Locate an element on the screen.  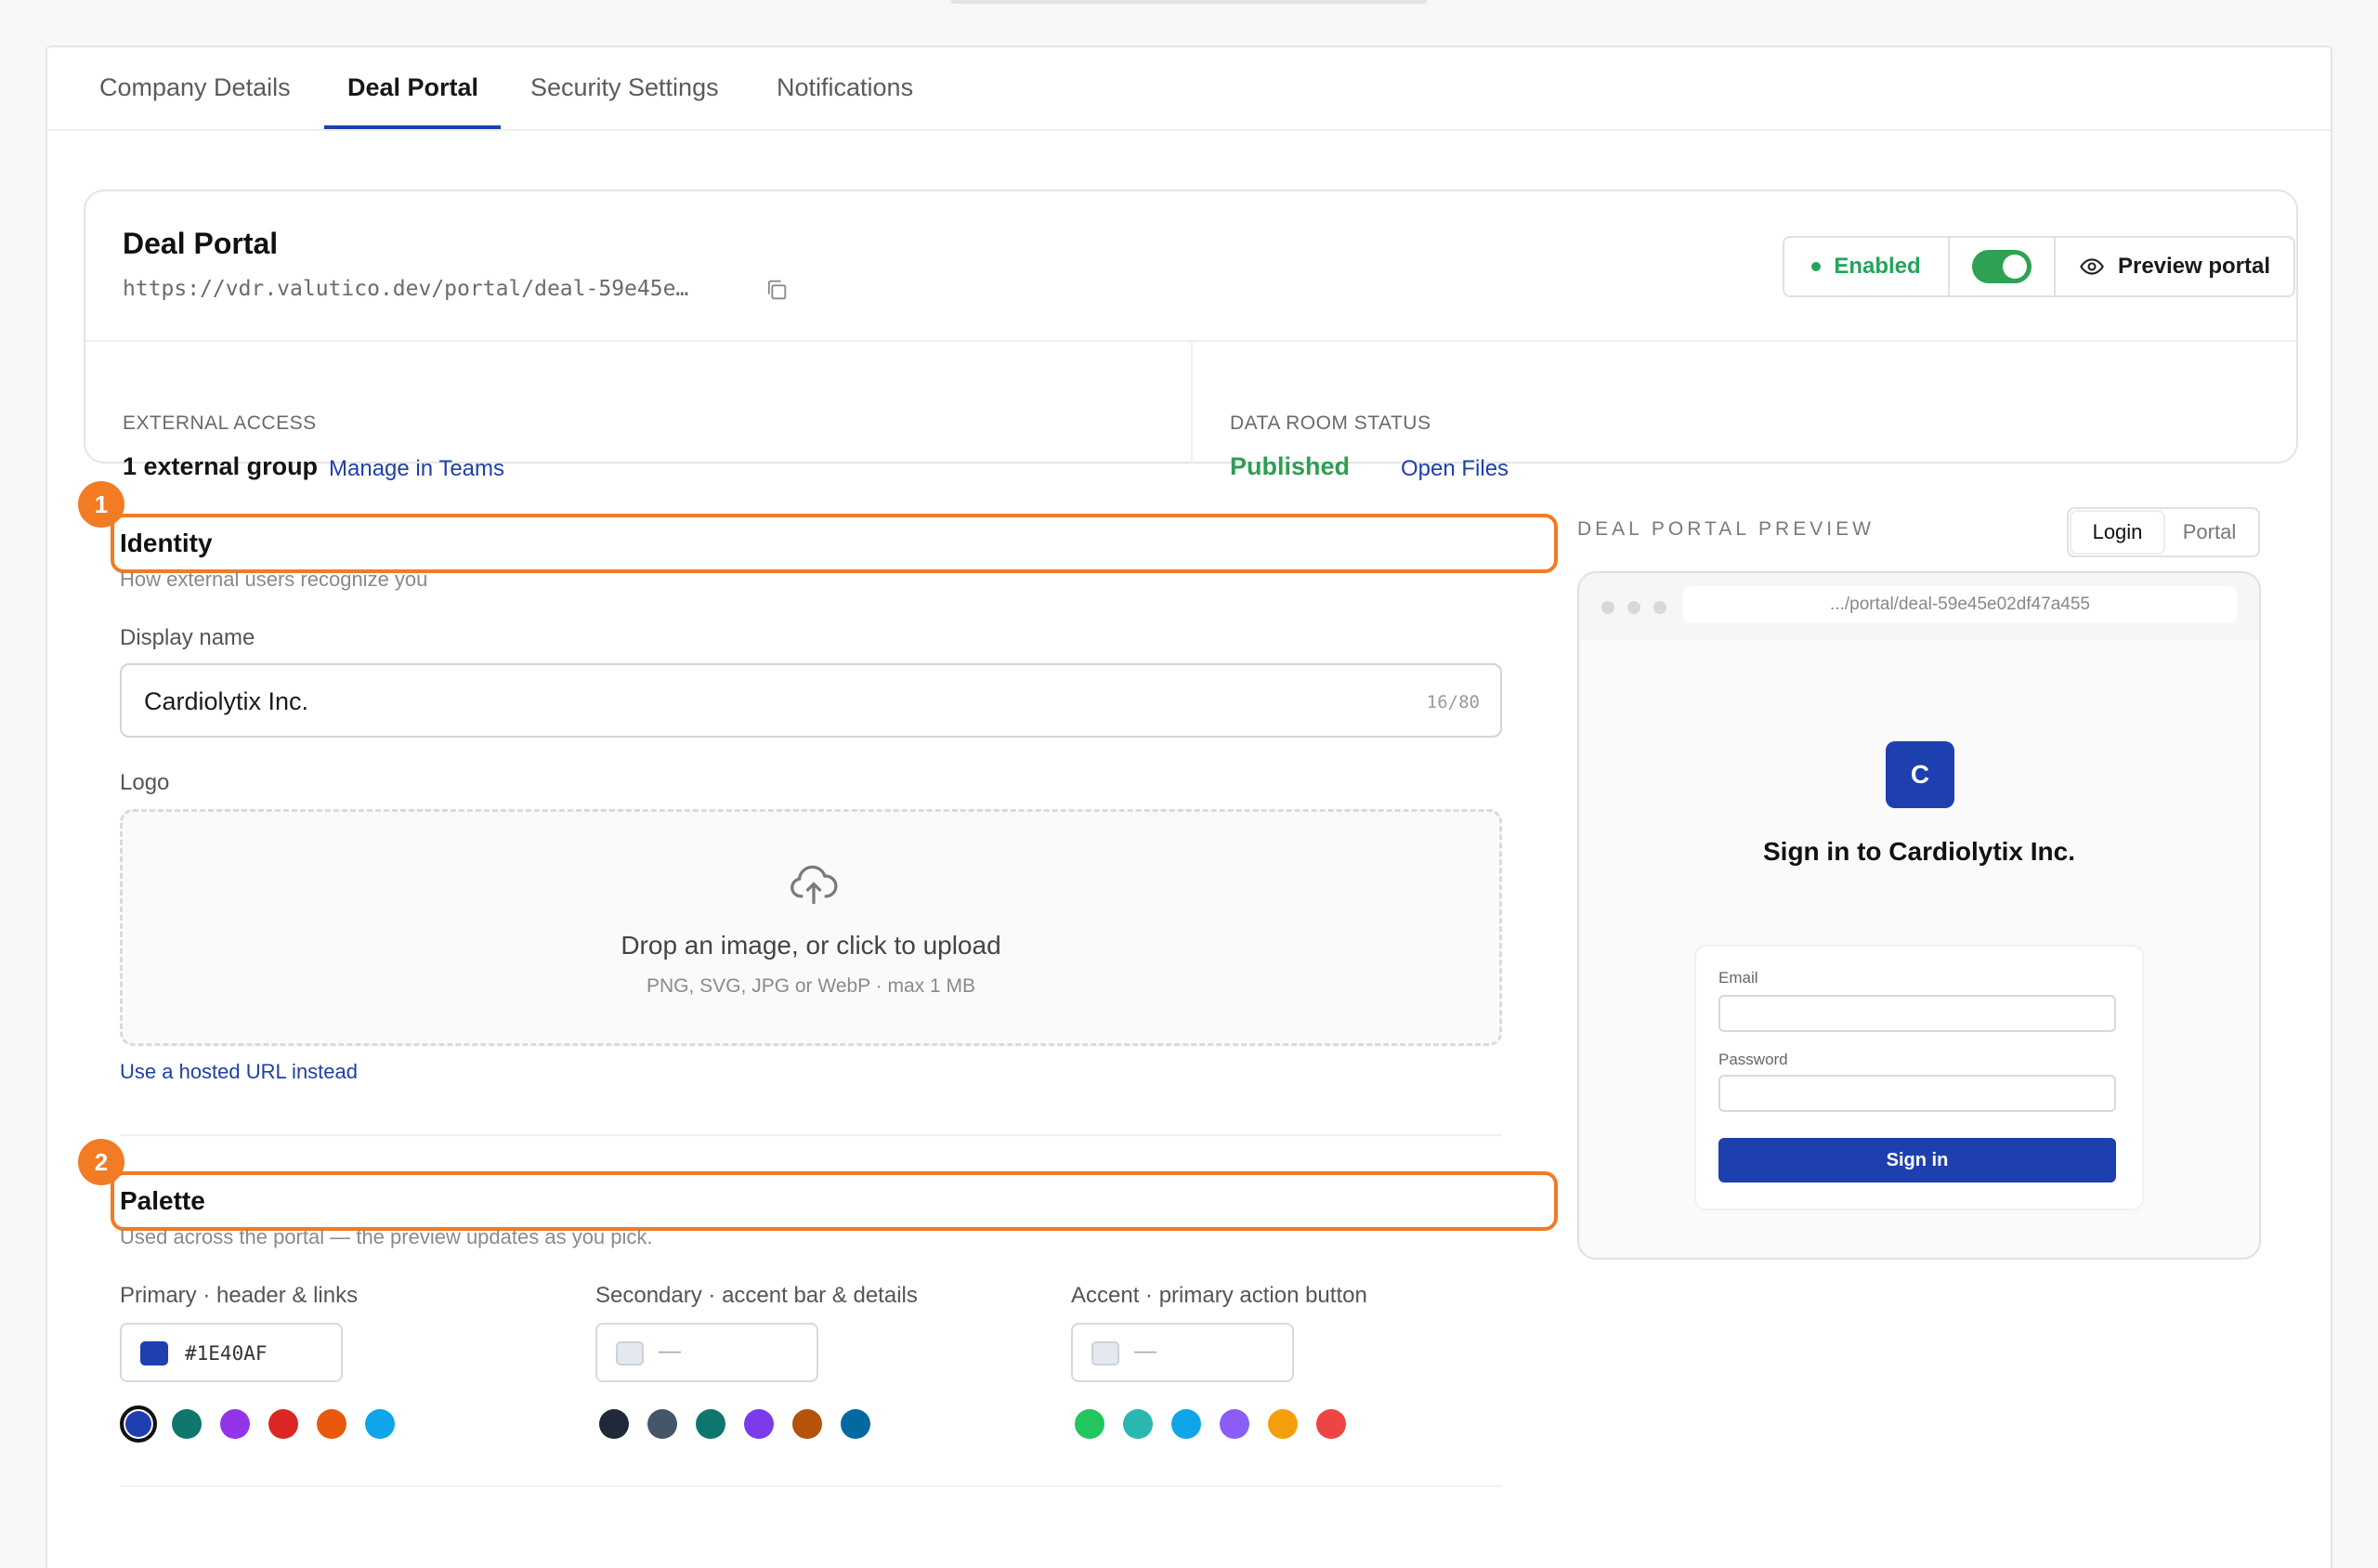
identity-subtitle: How external users recognize you is located at coordinates (274, 579).